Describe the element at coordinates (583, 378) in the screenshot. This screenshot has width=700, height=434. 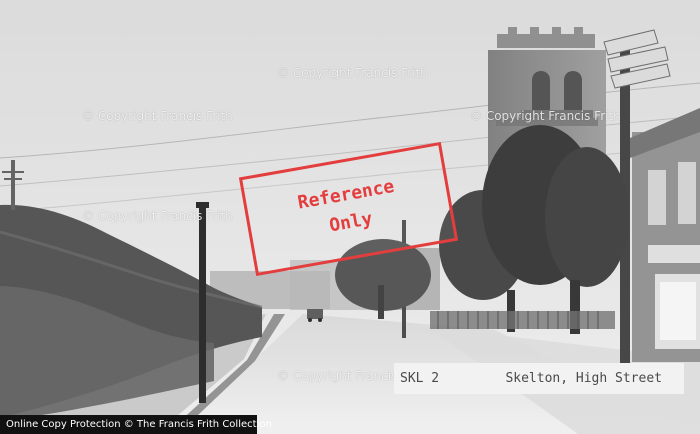
I see `photo-title: Skelton, High Street` at that location.